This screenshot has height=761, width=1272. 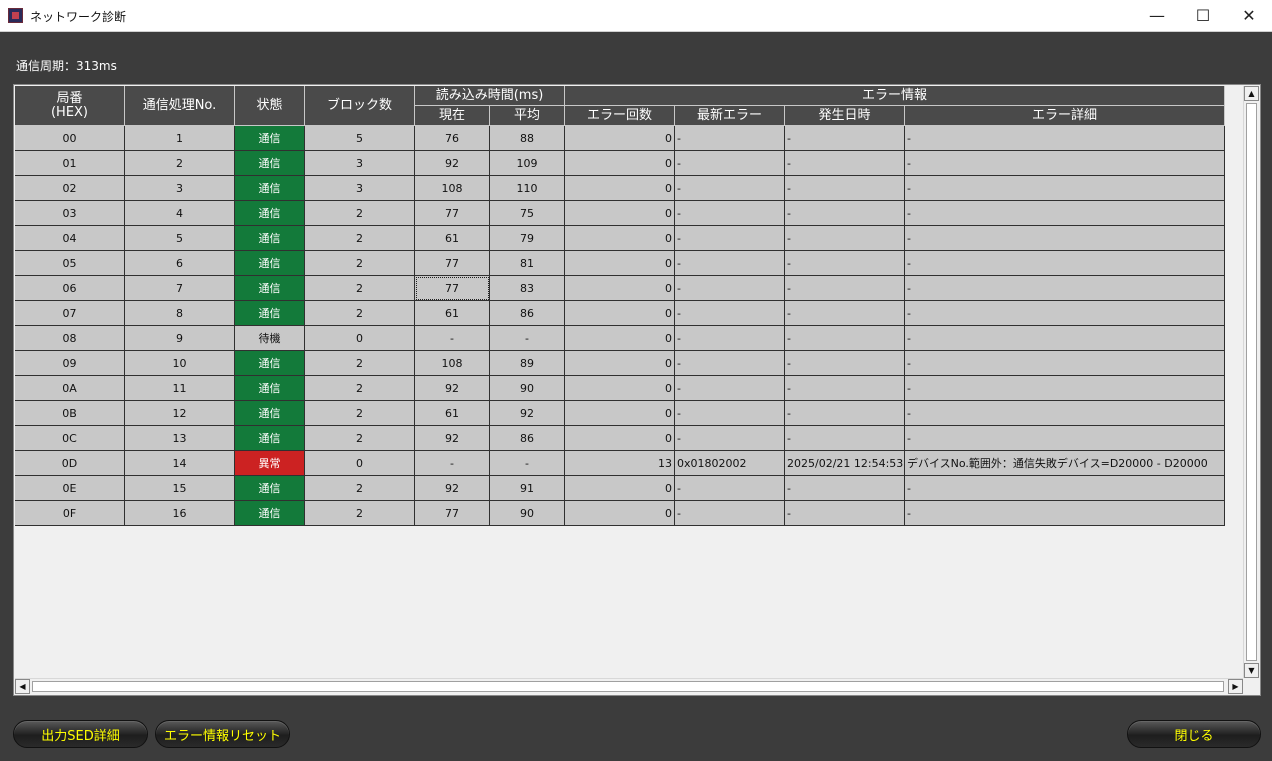 I want to click on cell-average: -, so click(x=527, y=463).